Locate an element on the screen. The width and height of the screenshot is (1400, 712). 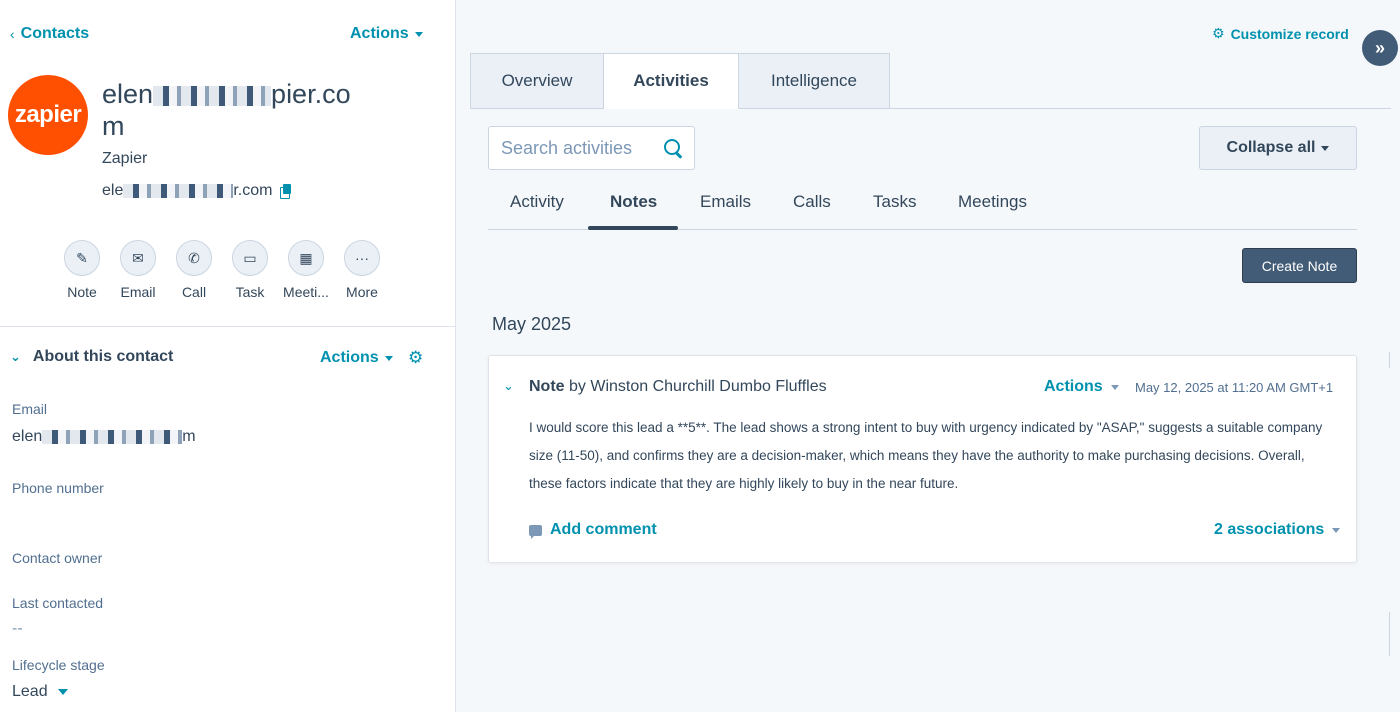
note-actions-dropdown: Actions is located at coordinates (1081, 387).